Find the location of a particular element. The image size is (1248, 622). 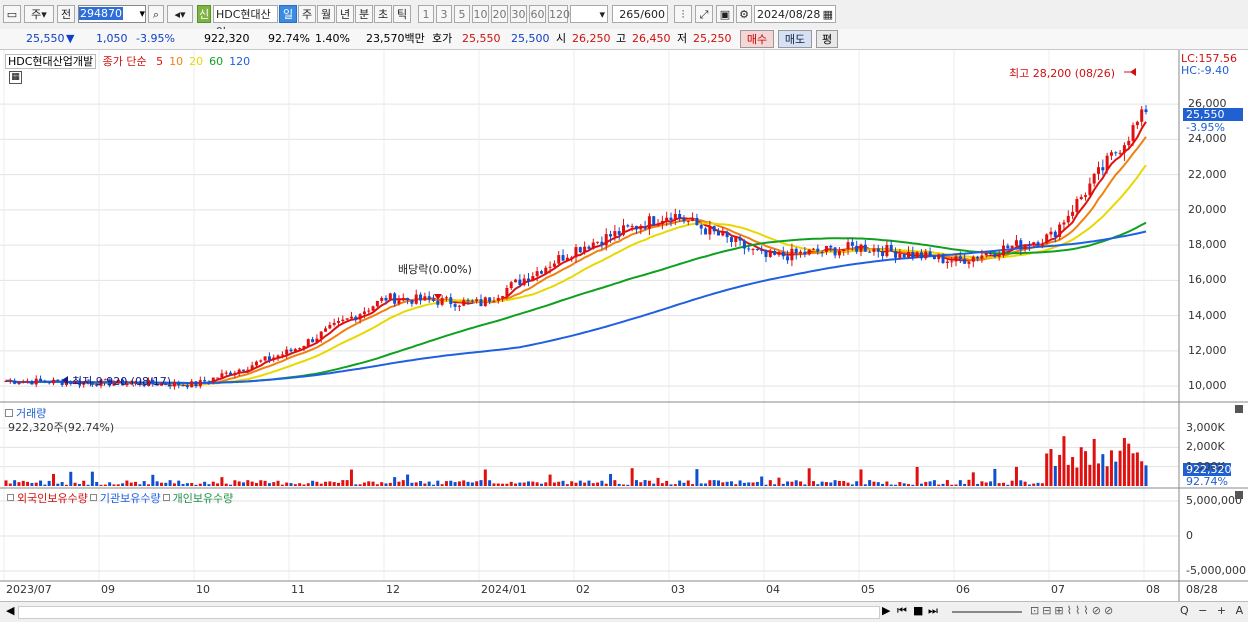

sell-button: 매도 is located at coordinates (795, 39).